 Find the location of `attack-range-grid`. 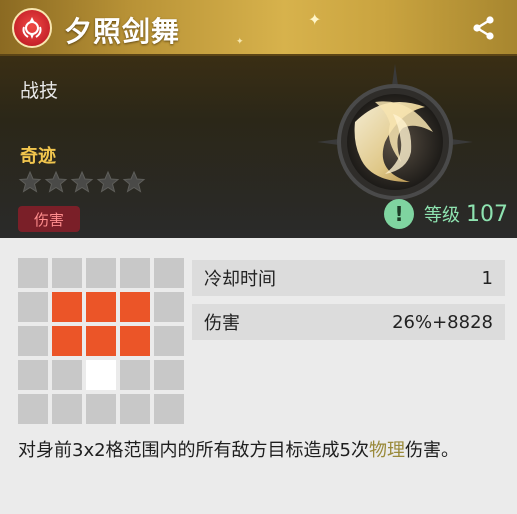

attack-range-grid is located at coordinates (102, 342).